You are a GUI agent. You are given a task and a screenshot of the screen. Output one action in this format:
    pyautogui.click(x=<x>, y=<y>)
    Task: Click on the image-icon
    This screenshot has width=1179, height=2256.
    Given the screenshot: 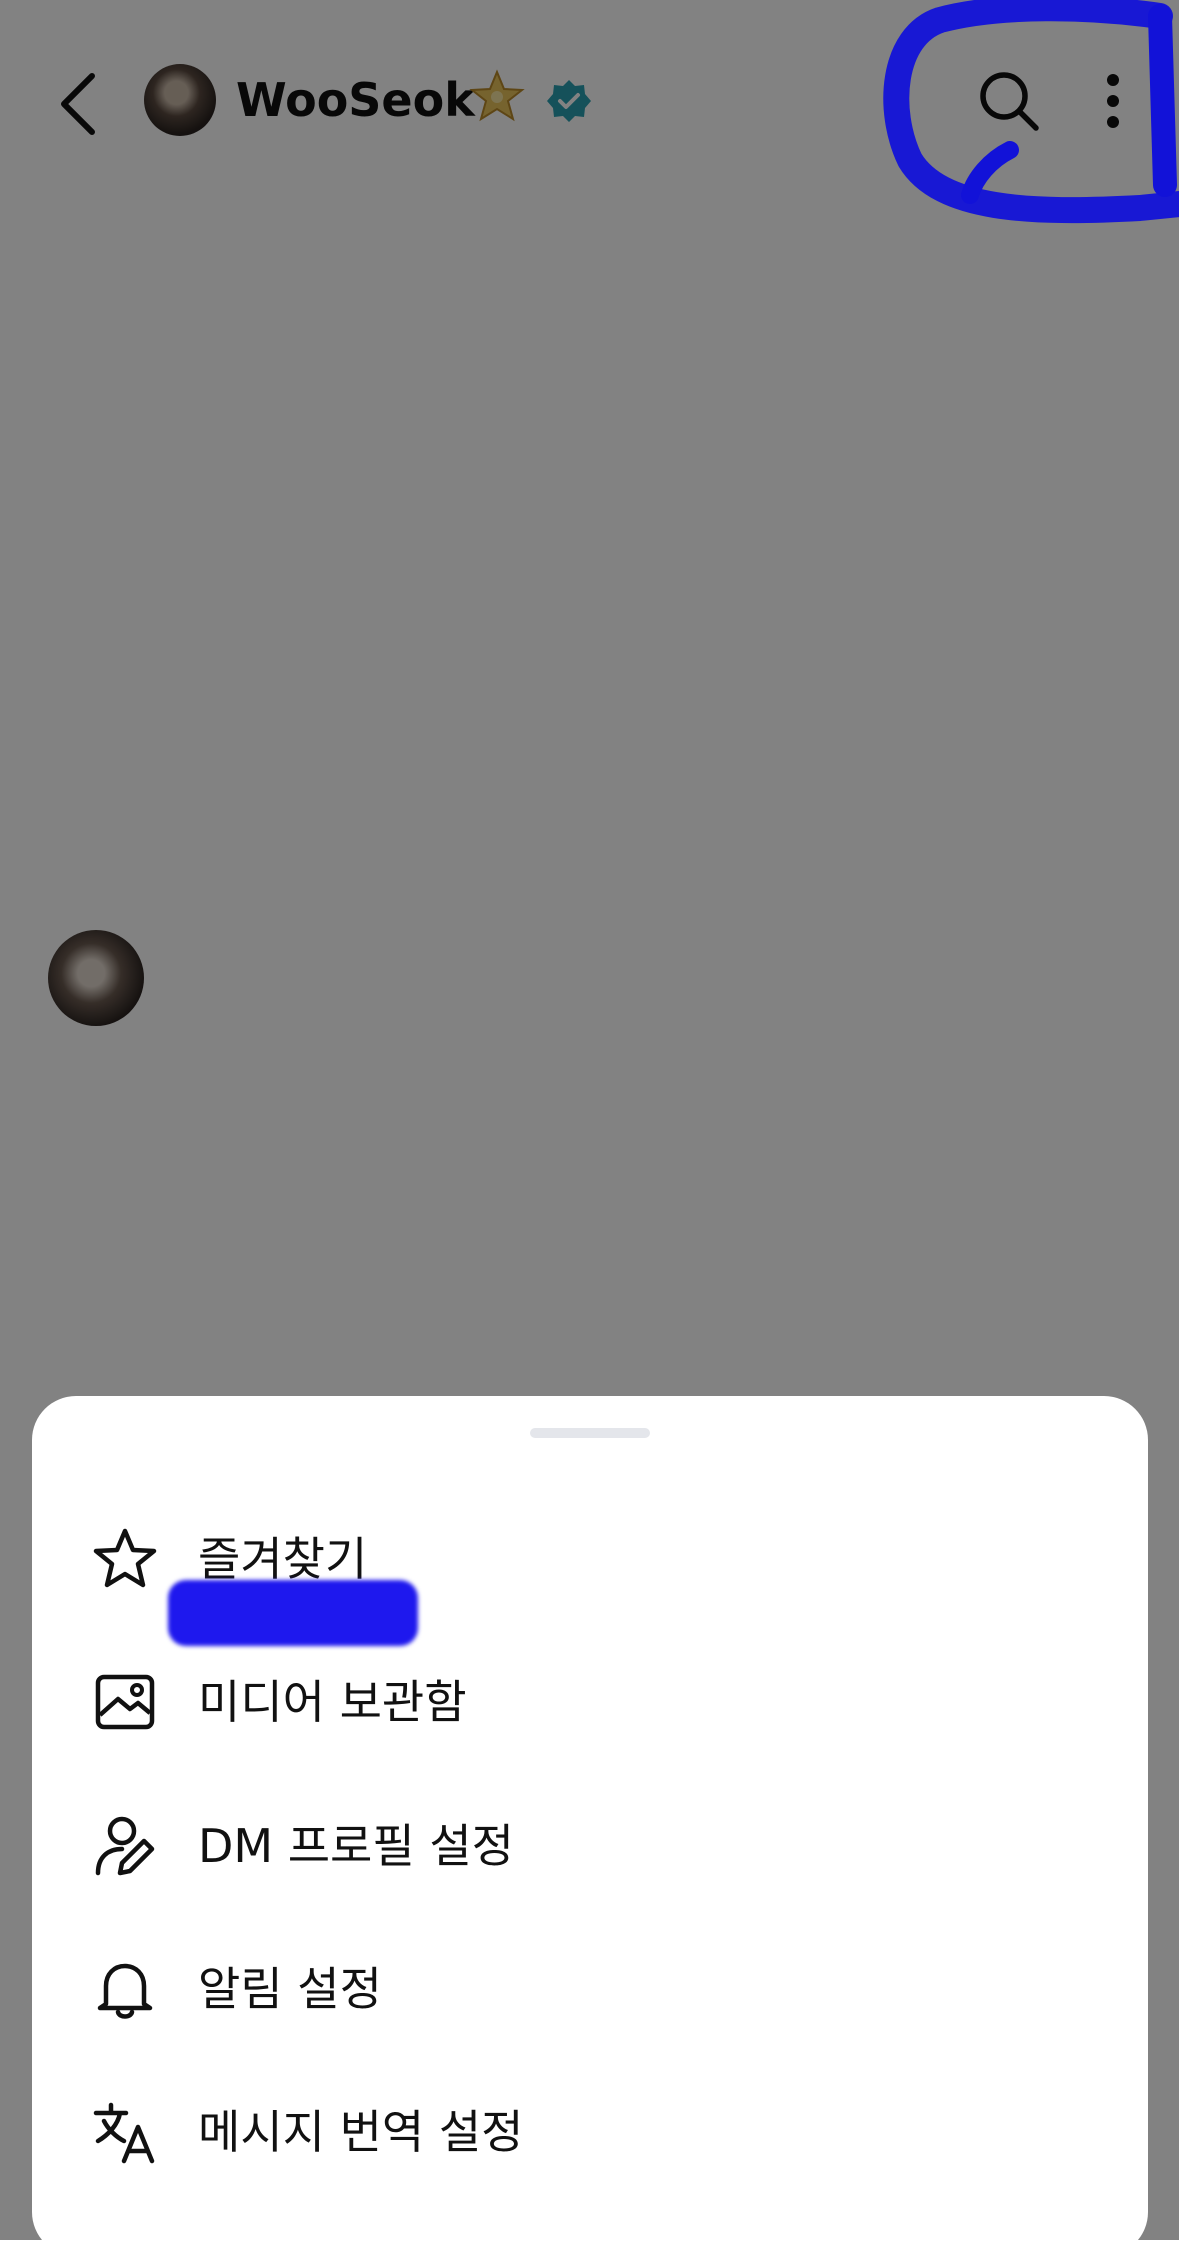 What is the action you would take?
    pyautogui.click(x=125, y=1702)
    